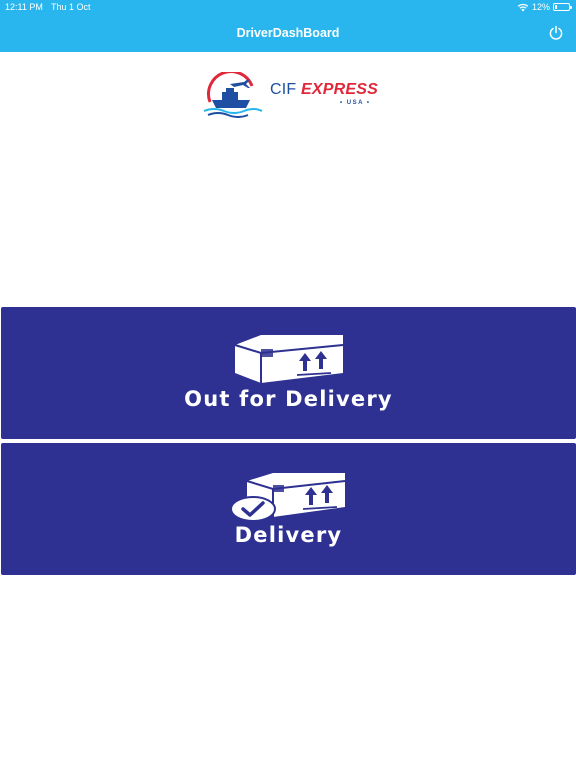 The width and height of the screenshot is (576, 768). What do you see at coordinates (24, 7) in the screenshot?
I see `status-time: 12:11 PM` at bounding box center [24, 7].